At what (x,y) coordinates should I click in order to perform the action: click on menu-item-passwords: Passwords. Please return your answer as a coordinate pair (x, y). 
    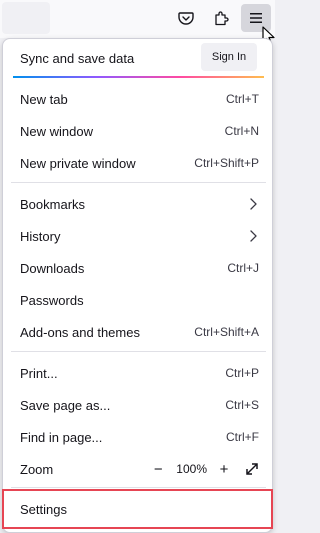
    Looking at the image, I should click on (137, 300).